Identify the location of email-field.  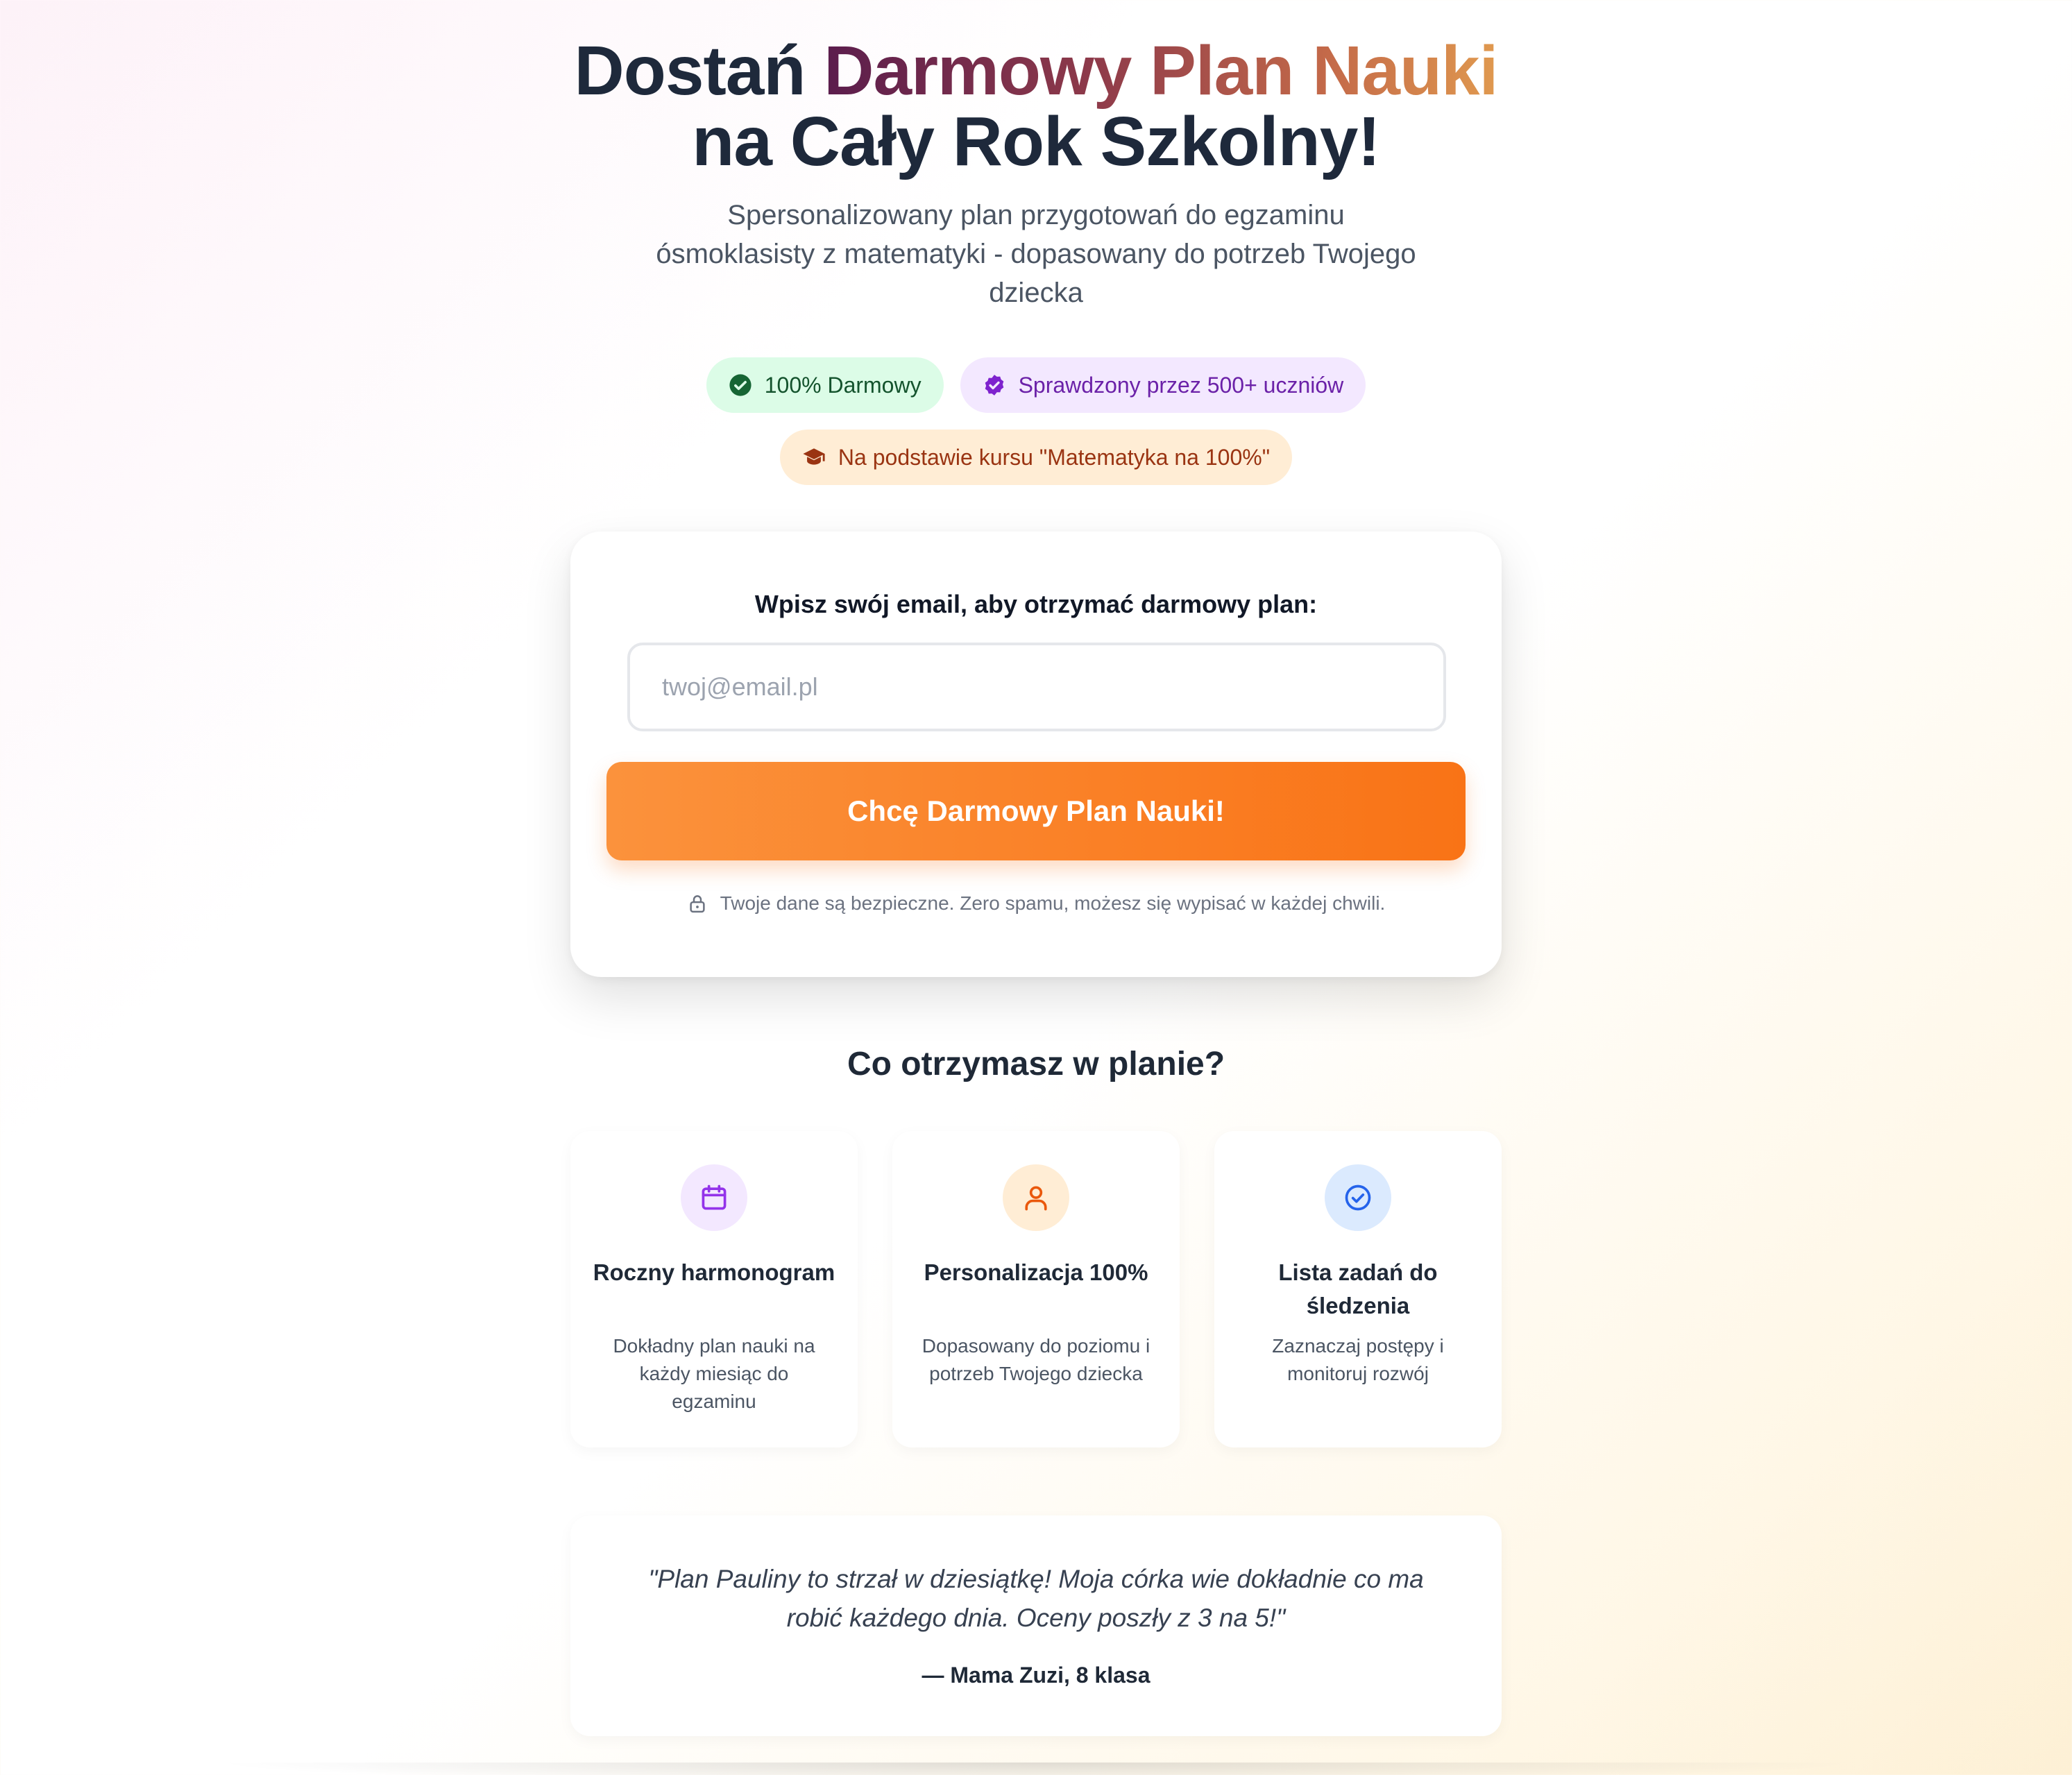
(1036, 687).